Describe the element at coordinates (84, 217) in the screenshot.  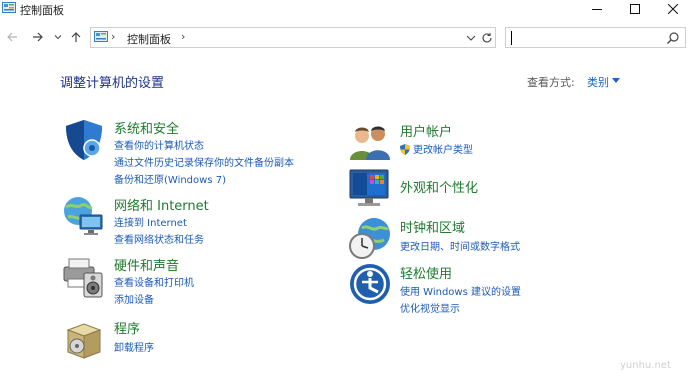
I see `network-globe-icon` at that location.